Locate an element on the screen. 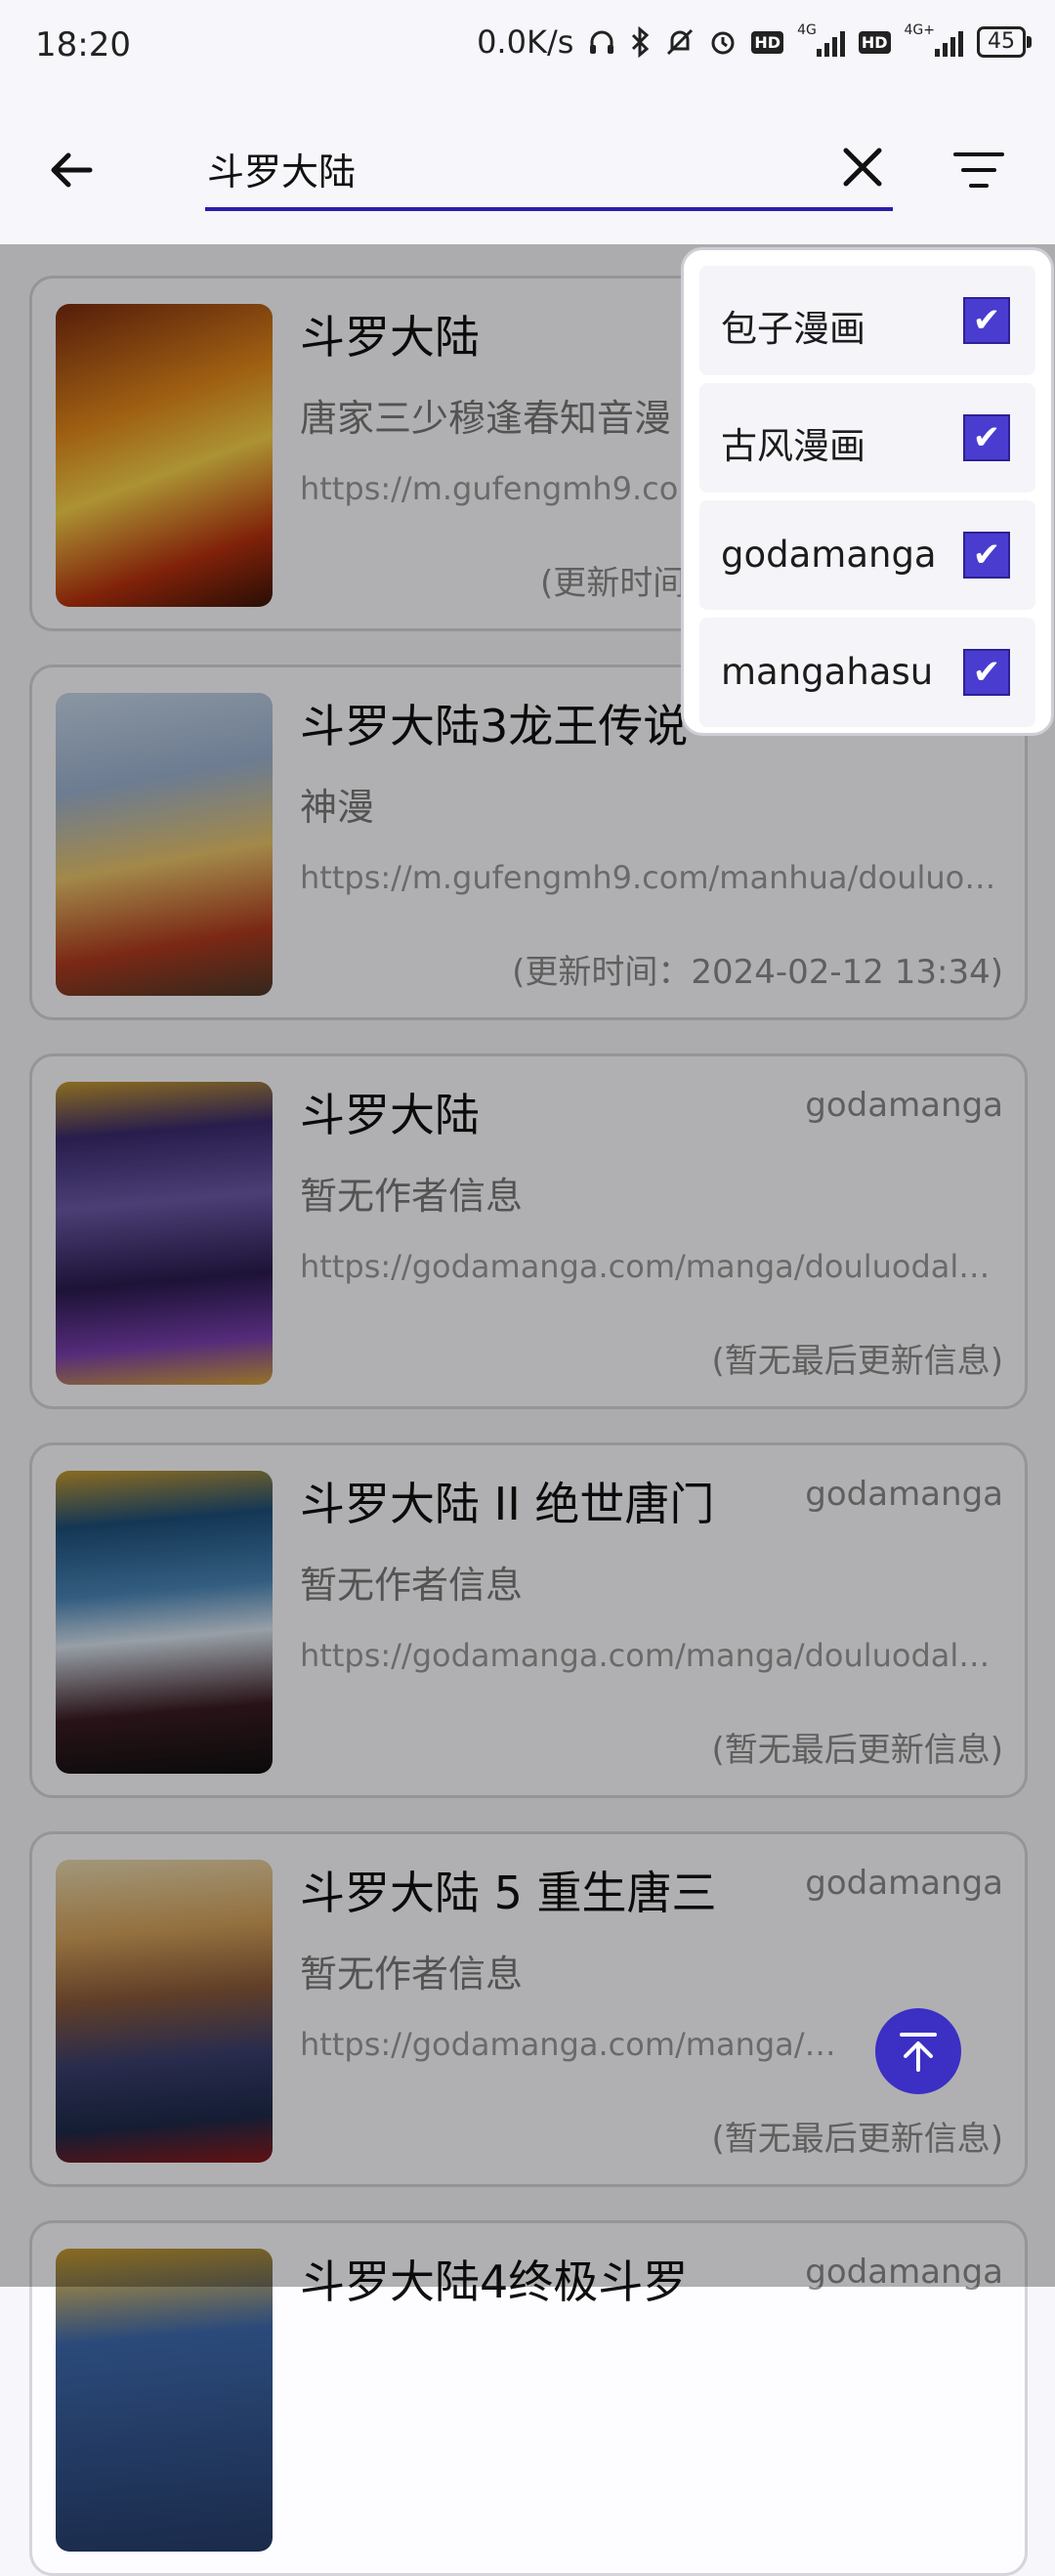 The height and width of the screenshot is (2576, 1055). search-field is located at coordinates (549, 172).